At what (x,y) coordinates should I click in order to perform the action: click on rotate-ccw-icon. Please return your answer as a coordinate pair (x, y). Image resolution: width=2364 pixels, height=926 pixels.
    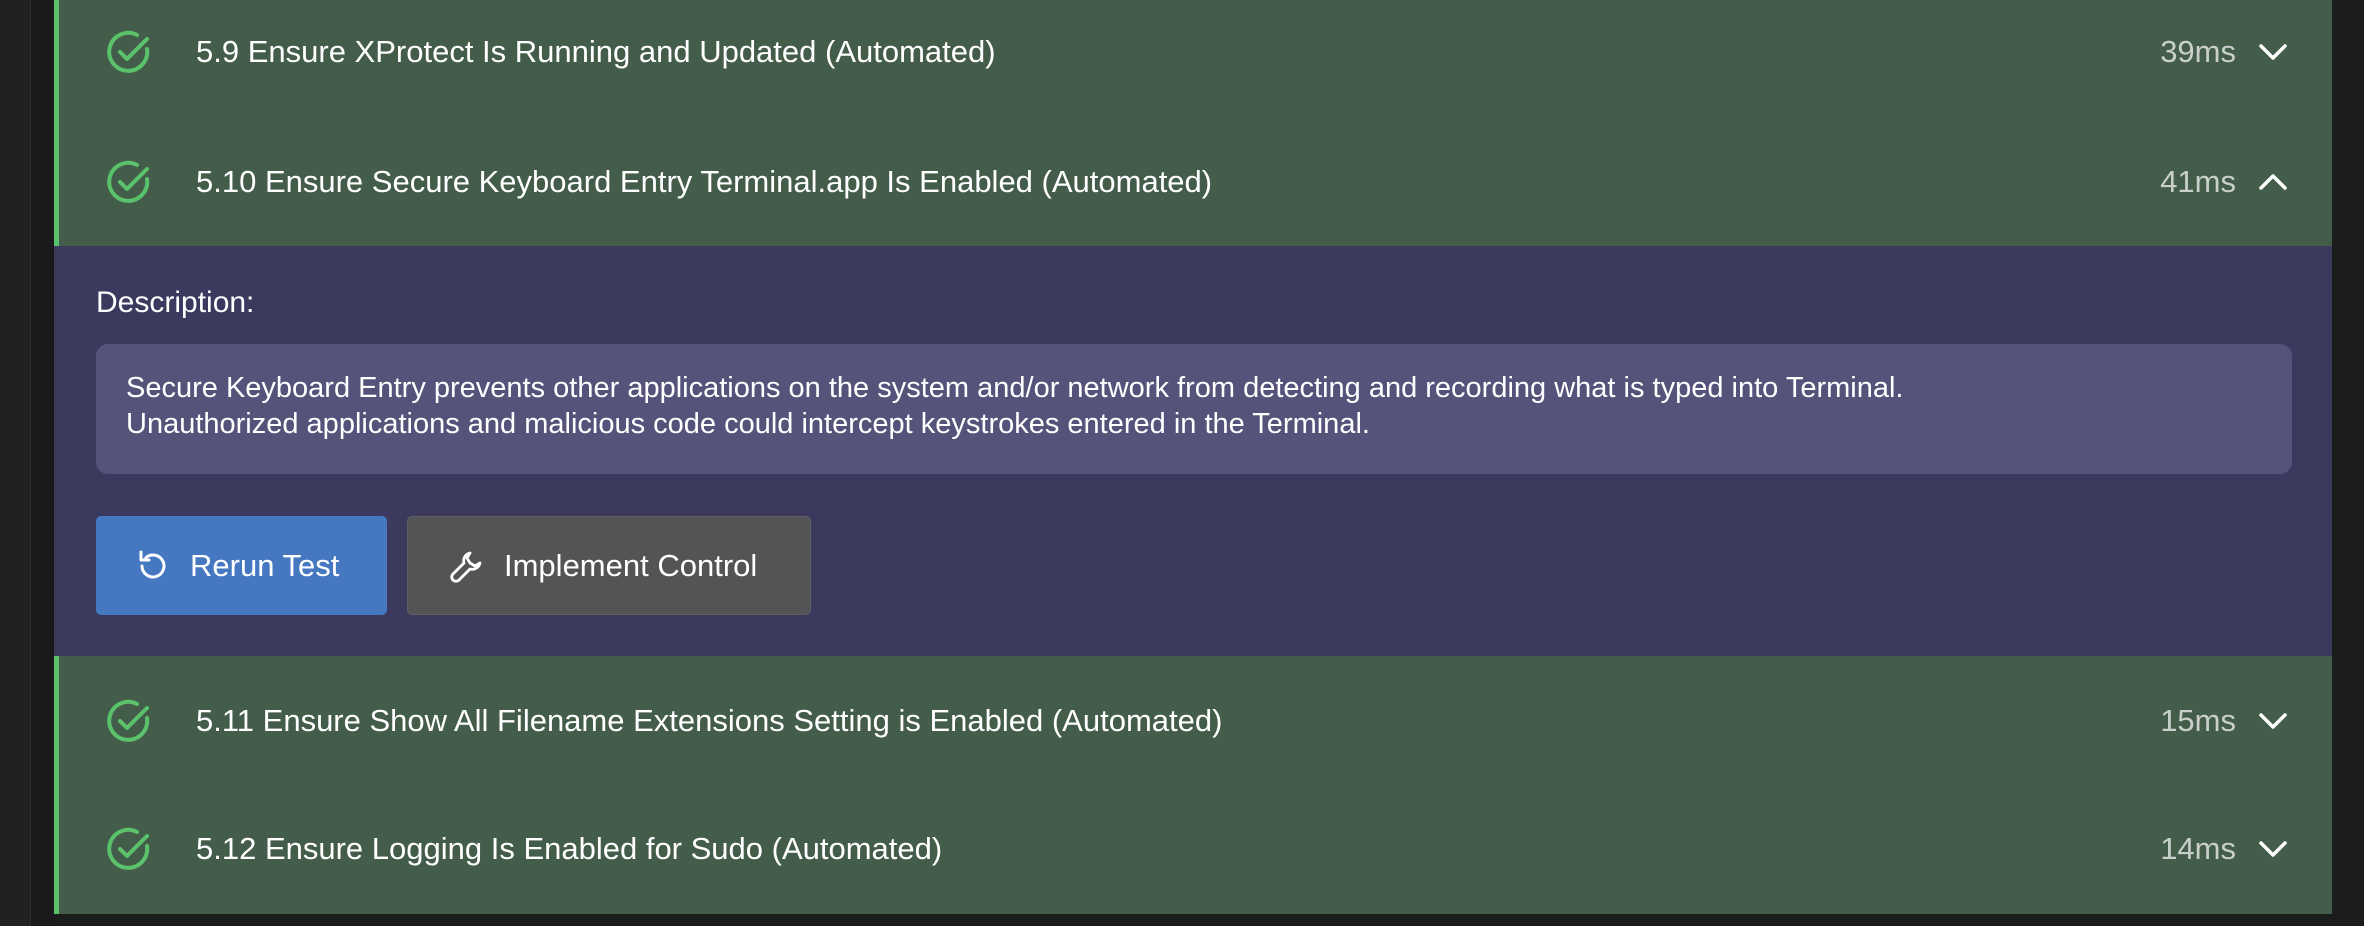
    Looking at the image, I should click on (152, 564).